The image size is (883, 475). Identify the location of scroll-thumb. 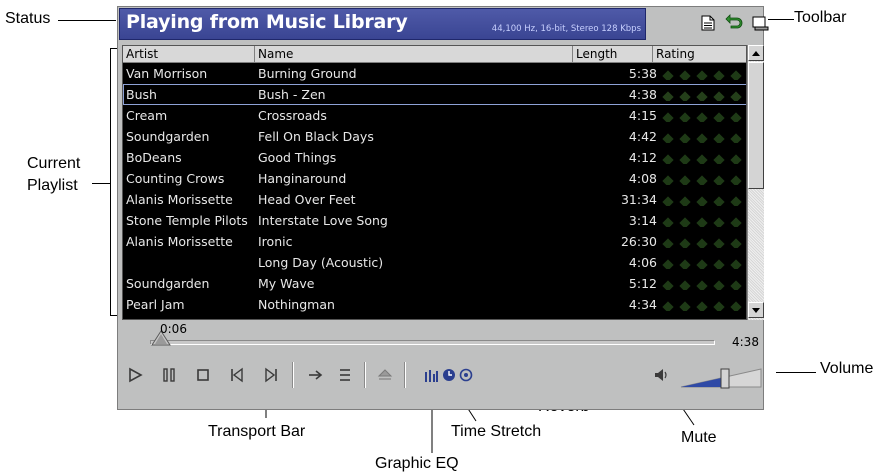
(756, 125).